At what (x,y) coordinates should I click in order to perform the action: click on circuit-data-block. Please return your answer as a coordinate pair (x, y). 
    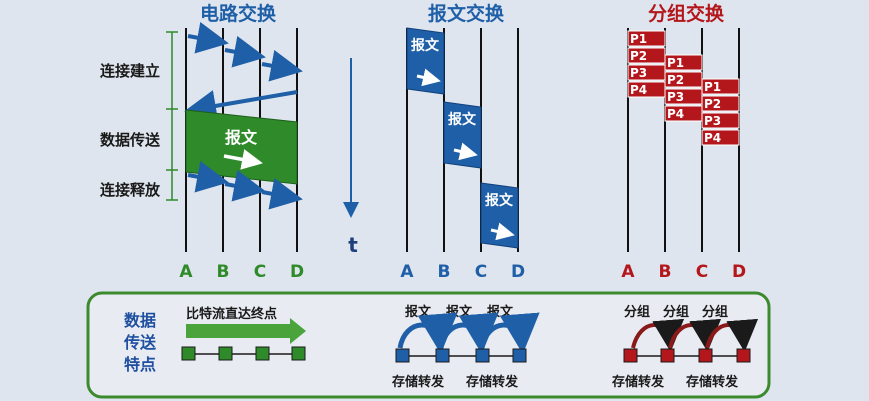
    Looking at the image, I should click on (241, 147).